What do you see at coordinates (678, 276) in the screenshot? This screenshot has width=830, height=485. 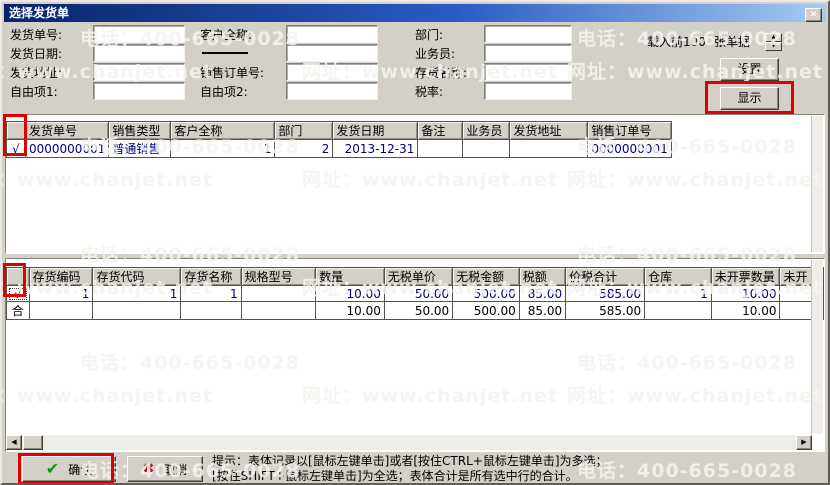 I see `column-header: 仓库` at bounding box center [678, 276].